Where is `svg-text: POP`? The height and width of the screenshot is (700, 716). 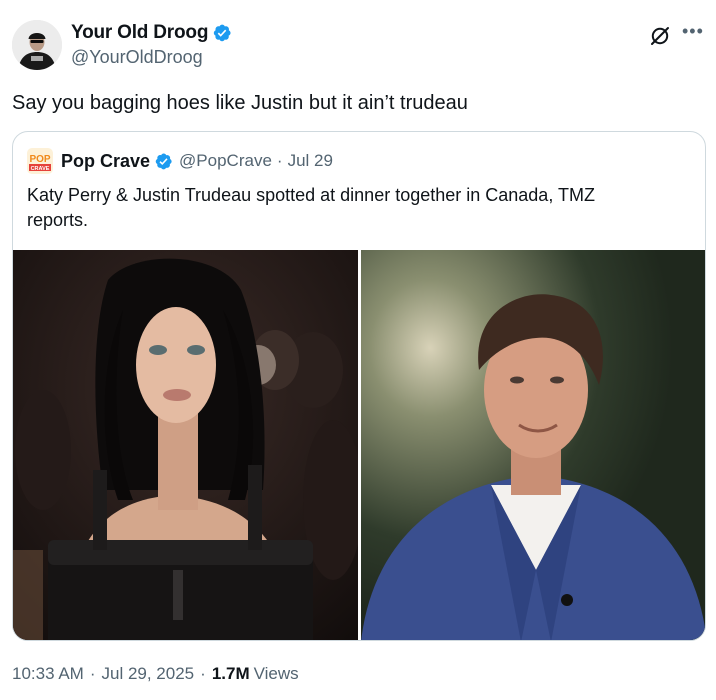
svg-text: POP is located at coordinates (39, 159).